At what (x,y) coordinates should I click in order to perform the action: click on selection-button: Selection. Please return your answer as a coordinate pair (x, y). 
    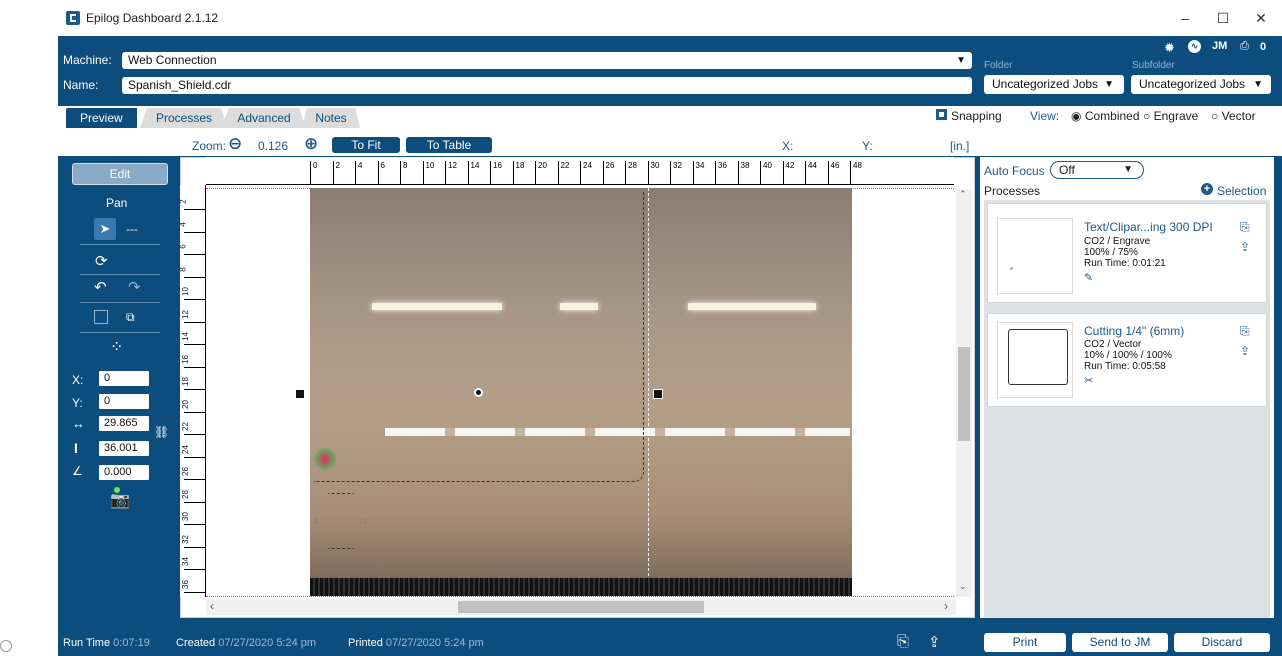
    Looking at the image, I should click on (1241, 191).